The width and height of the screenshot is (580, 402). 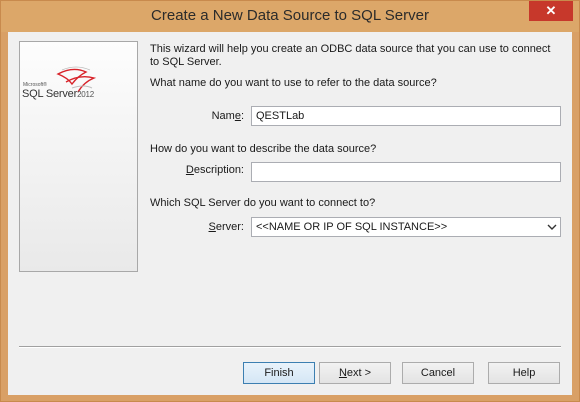 What do you see at coordinates (359, 373) in the screenshot?
I see `next-button-label: ext >` at bounding box center [359, 373].